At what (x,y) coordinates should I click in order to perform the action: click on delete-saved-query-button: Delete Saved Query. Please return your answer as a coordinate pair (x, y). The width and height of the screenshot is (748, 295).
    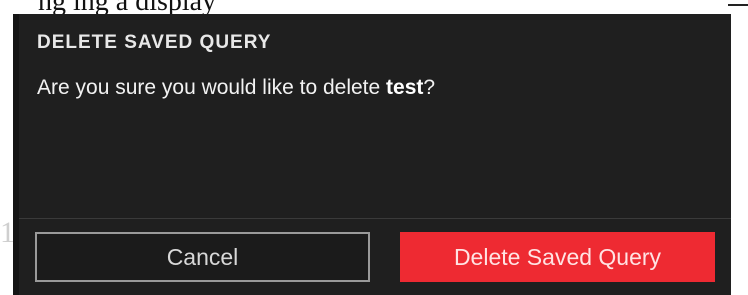
    Looking at the image, I should click on (557, 257).